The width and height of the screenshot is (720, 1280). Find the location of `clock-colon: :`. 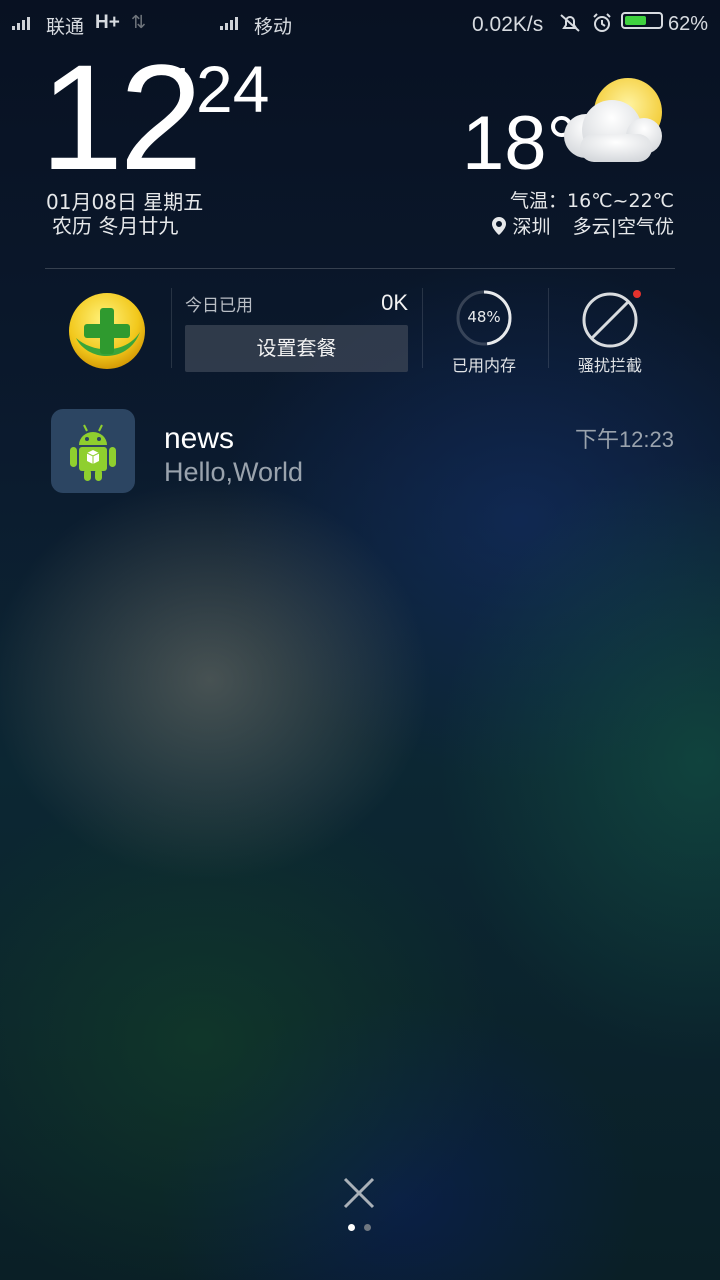

clock-colon: : is located at coordinates (183, 76).